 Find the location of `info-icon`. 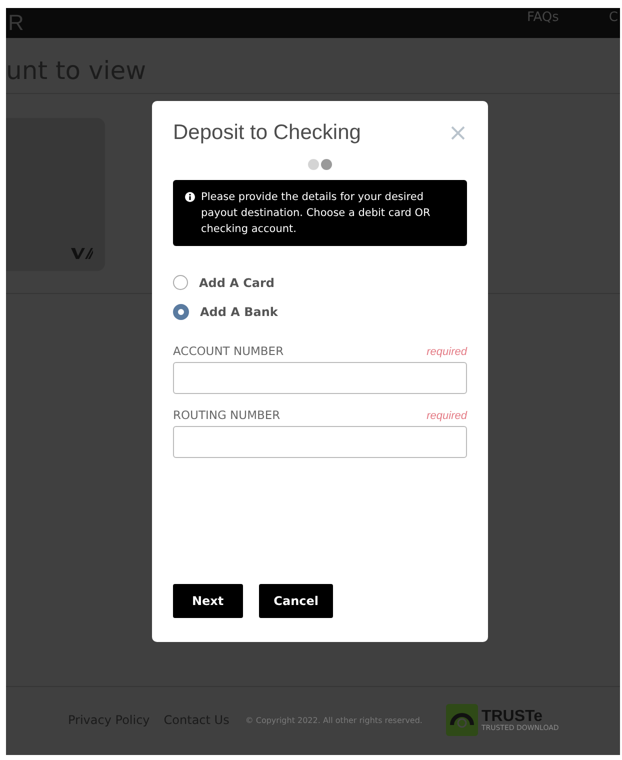

info-icon is located at coordinates (190, 197).